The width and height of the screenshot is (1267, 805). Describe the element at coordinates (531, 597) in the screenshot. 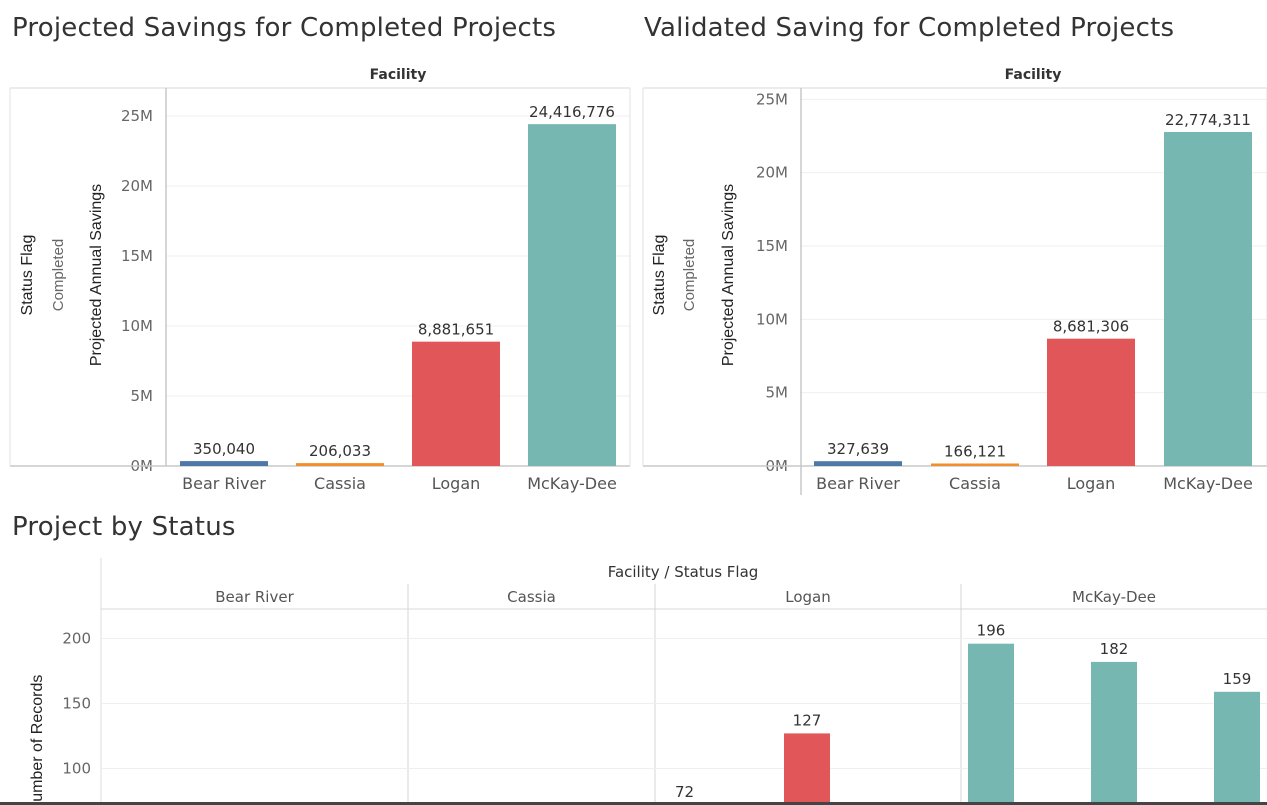

I see `pane-header-cassia: Cassia` at that location.